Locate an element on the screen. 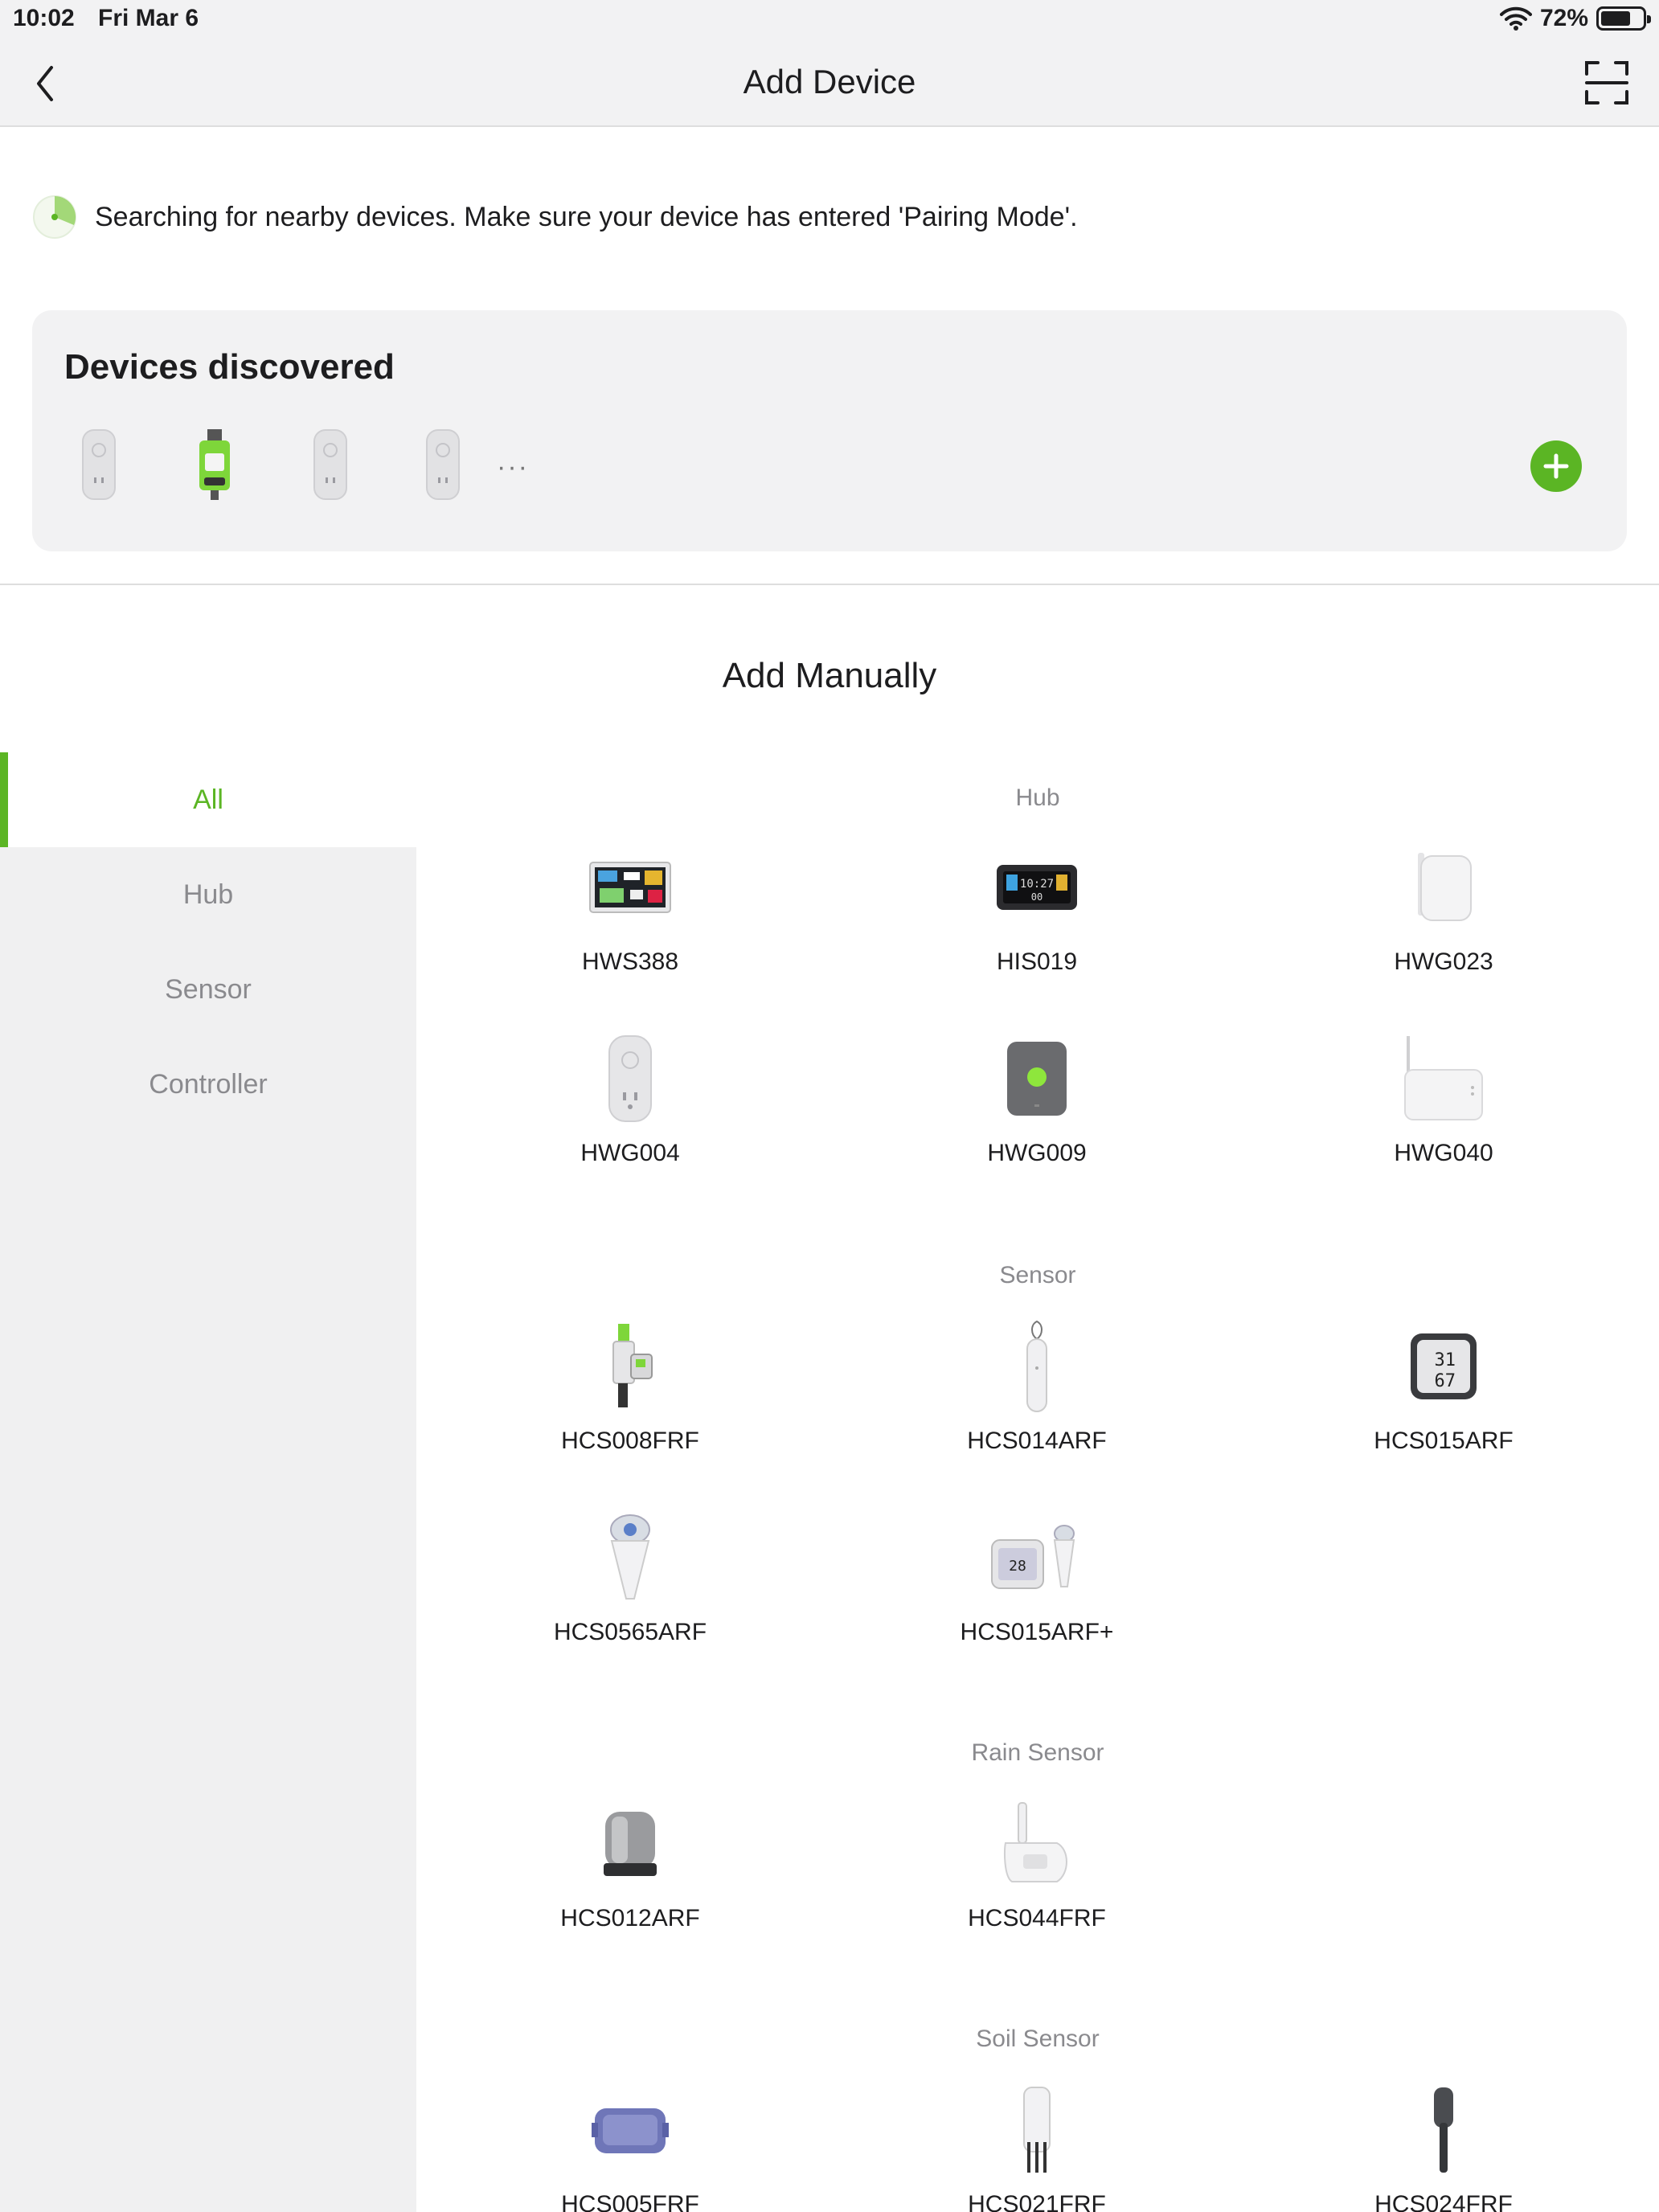  soil-sensor-icon is located at coordinates (630, 2130).